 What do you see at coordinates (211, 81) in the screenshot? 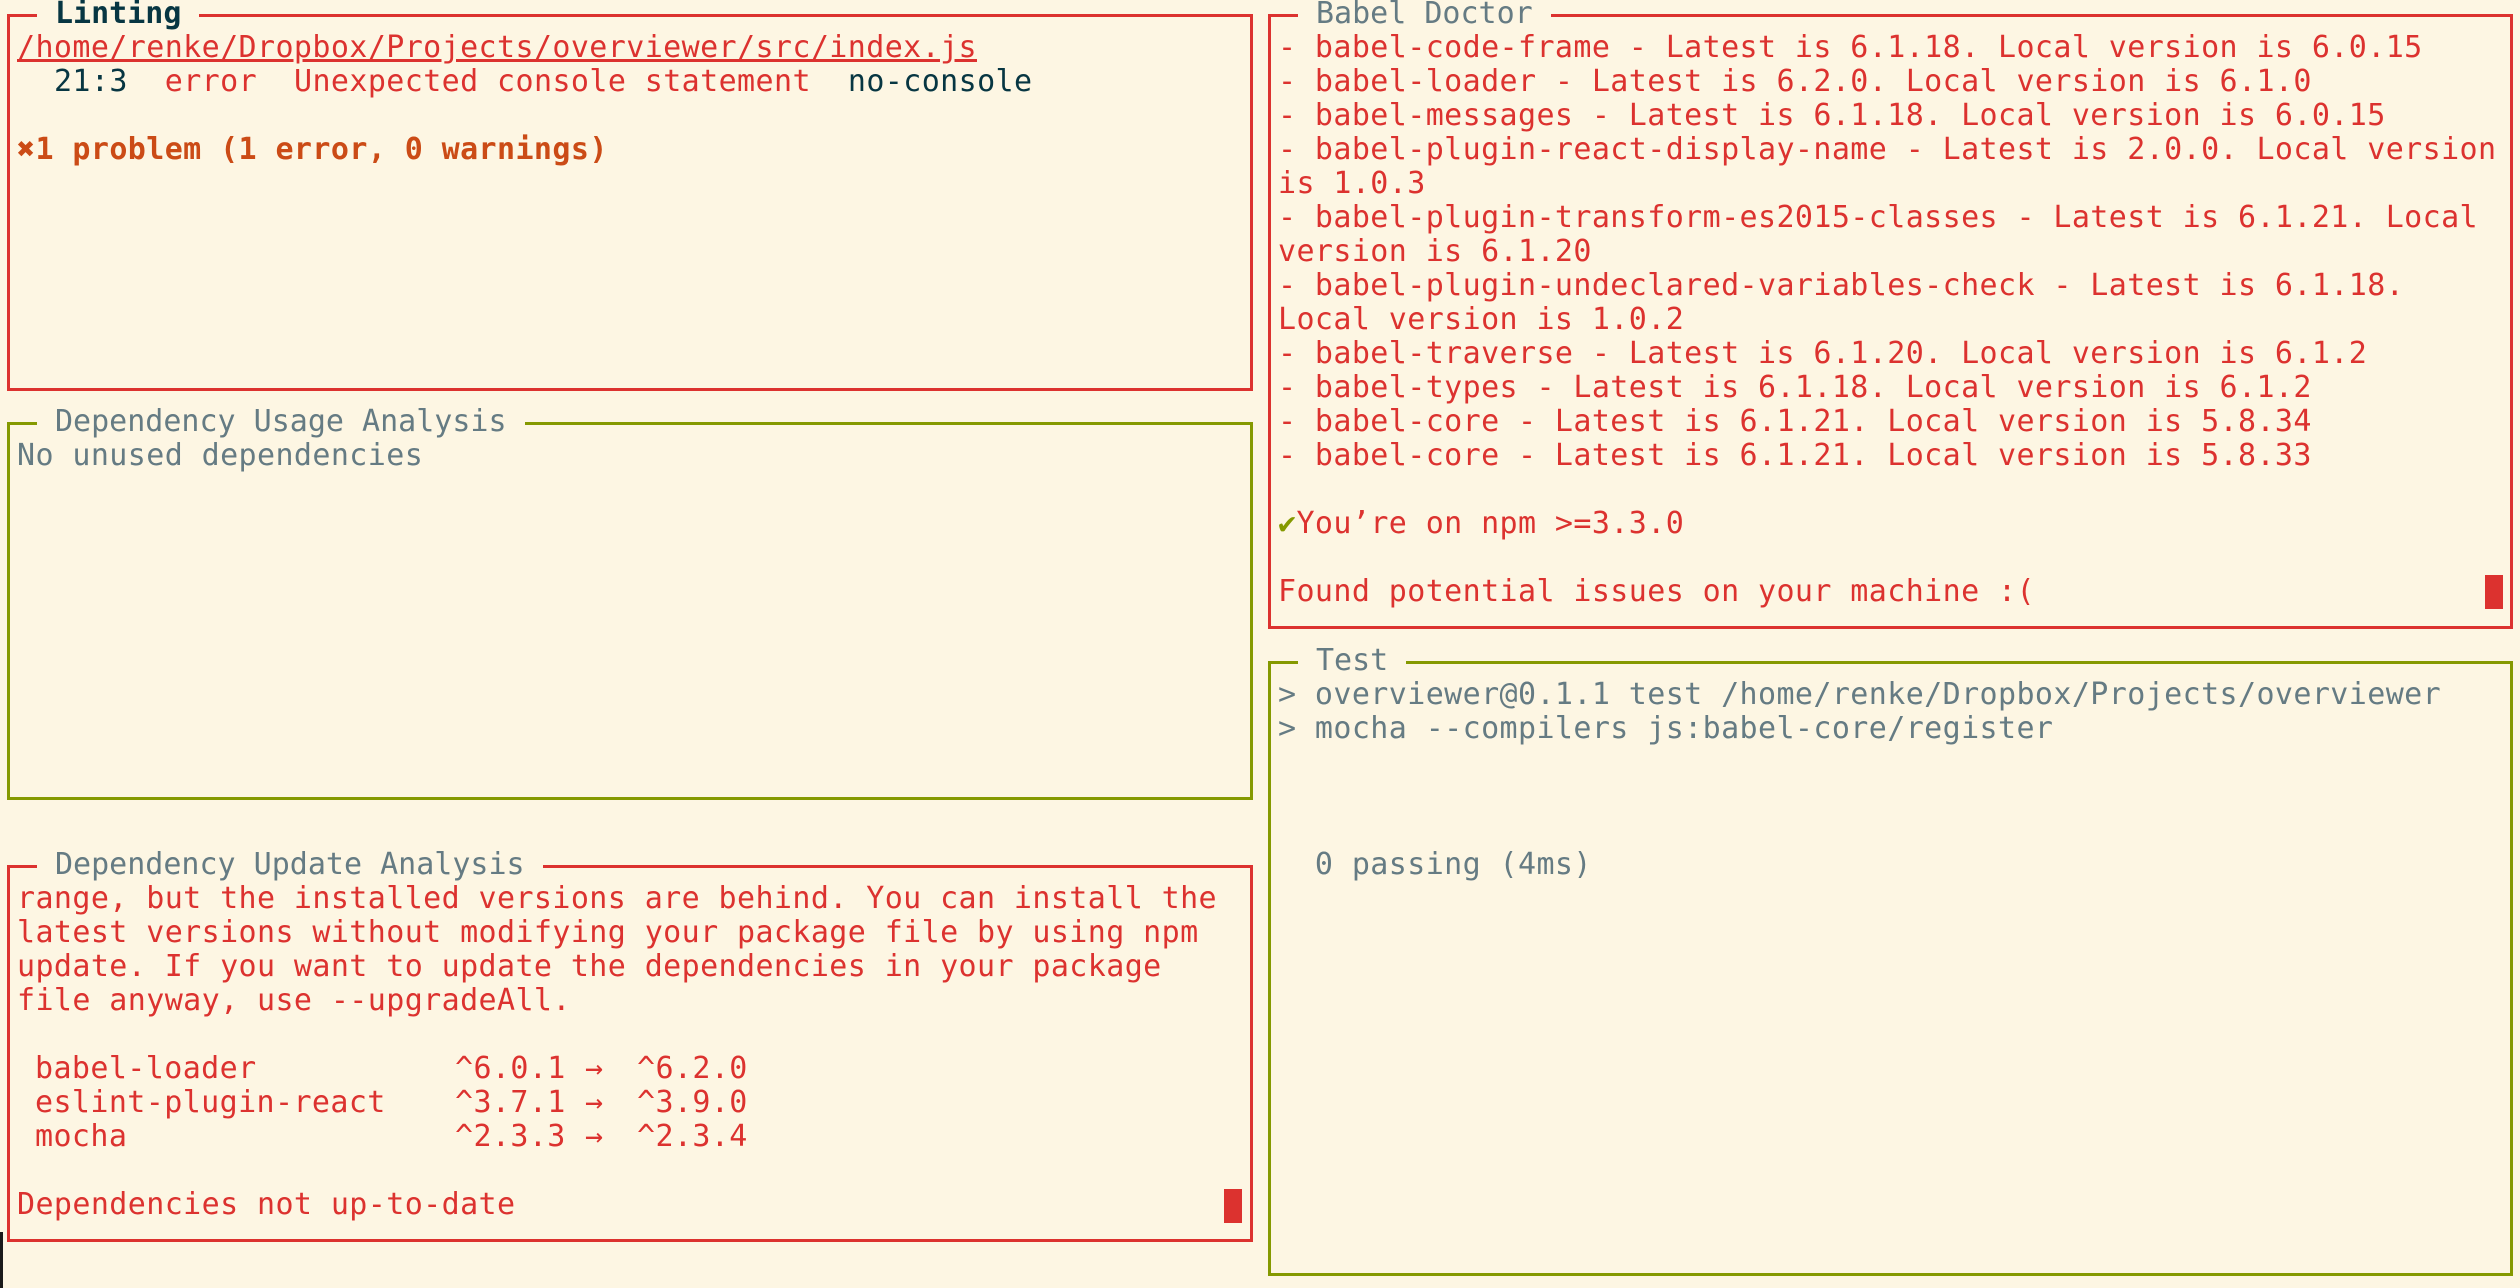
I see `lint-issue-severity: error` at bounding box center [211, 81].